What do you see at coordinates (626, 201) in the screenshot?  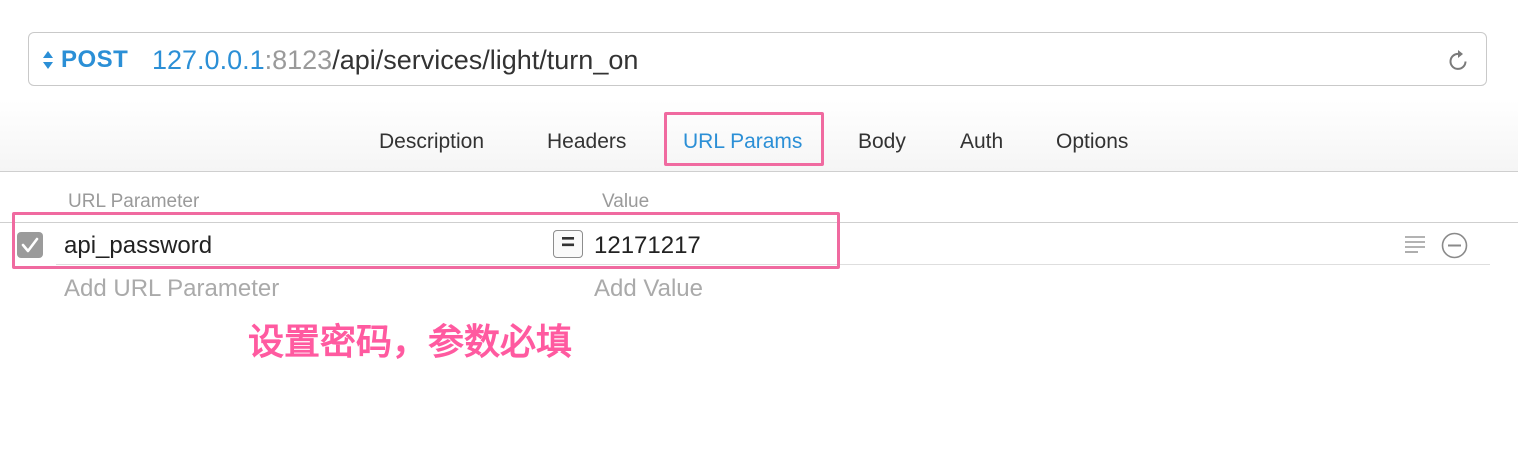 I see `column-header-value: Value` at bounding box center [626, 201].